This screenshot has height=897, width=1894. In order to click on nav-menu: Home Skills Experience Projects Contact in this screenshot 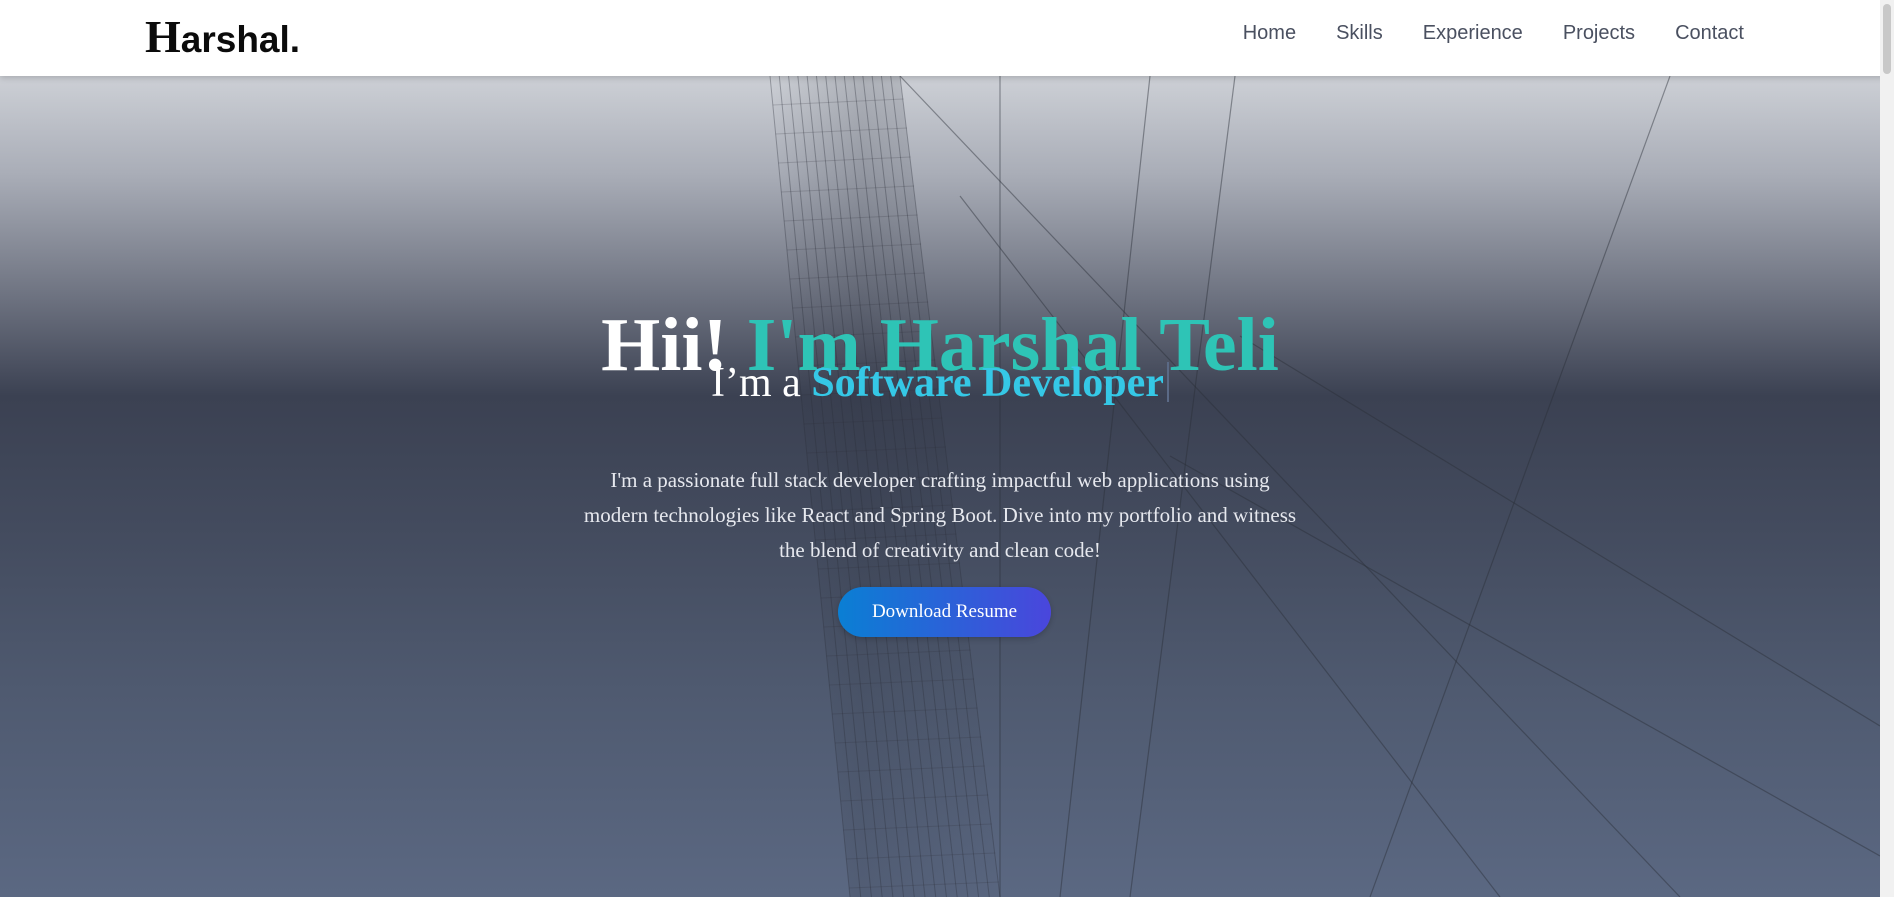, I will do `click(1493, 33)`.